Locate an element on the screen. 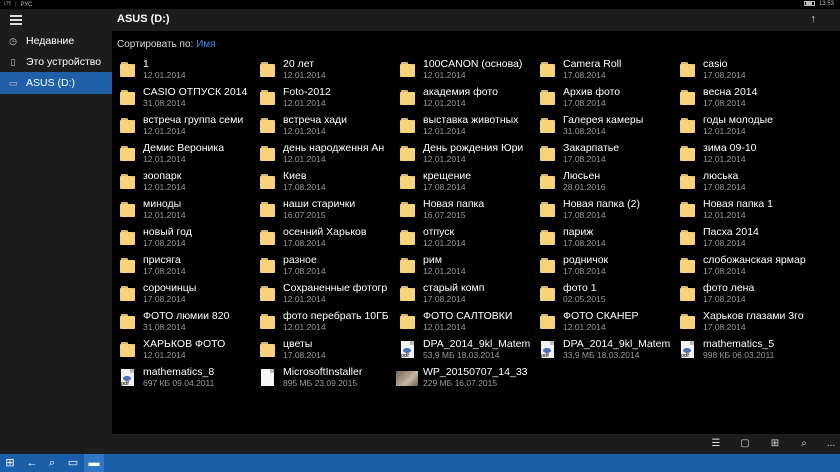  folder-item: ФОТО люмии 820 31.08.2014 is located at coordinates (182, 322).